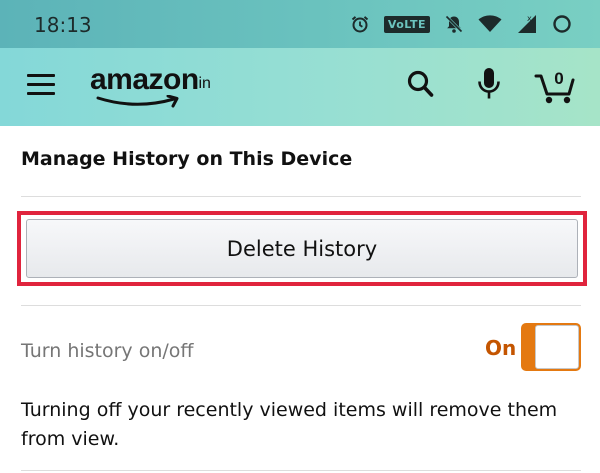  Describe the element at coordinates (41, 85) in the screenshot. I see `menu-icon` at that location.